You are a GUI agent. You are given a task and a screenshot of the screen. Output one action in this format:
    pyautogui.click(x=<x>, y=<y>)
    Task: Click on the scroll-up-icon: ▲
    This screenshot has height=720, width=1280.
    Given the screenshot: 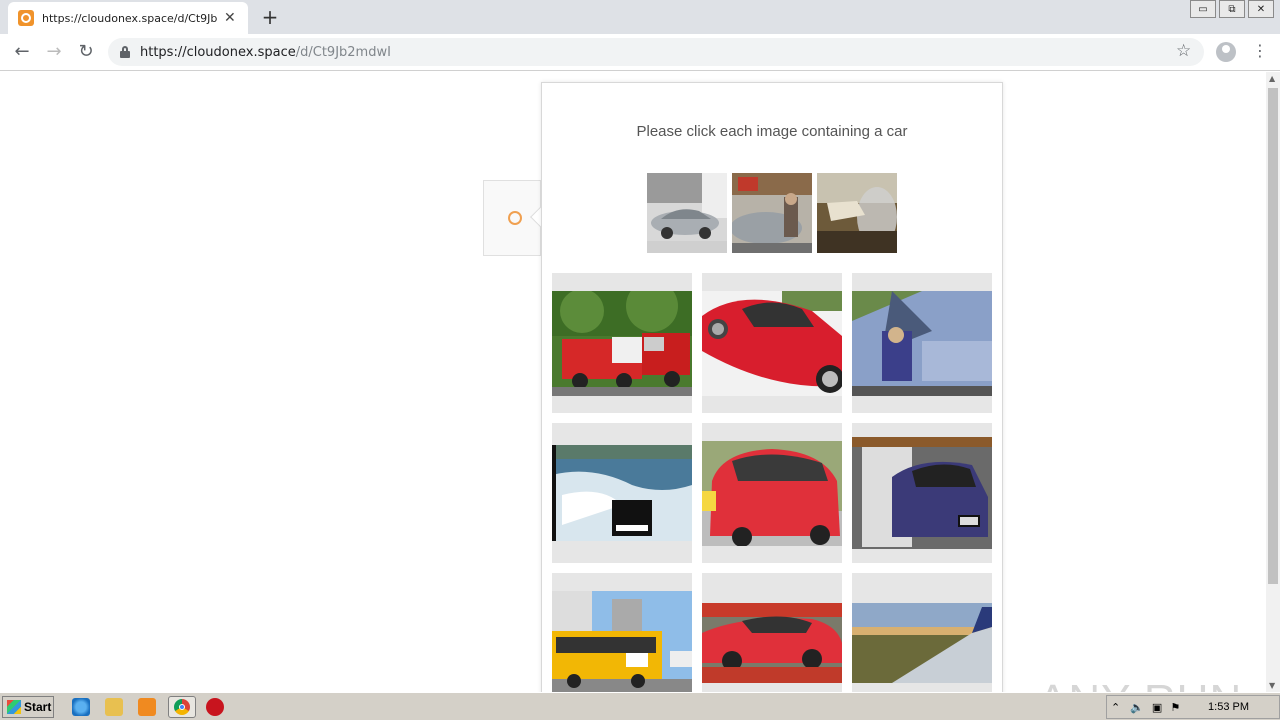 What is the action you would take?
    pyautogui.click(x=1272, y=78)
    